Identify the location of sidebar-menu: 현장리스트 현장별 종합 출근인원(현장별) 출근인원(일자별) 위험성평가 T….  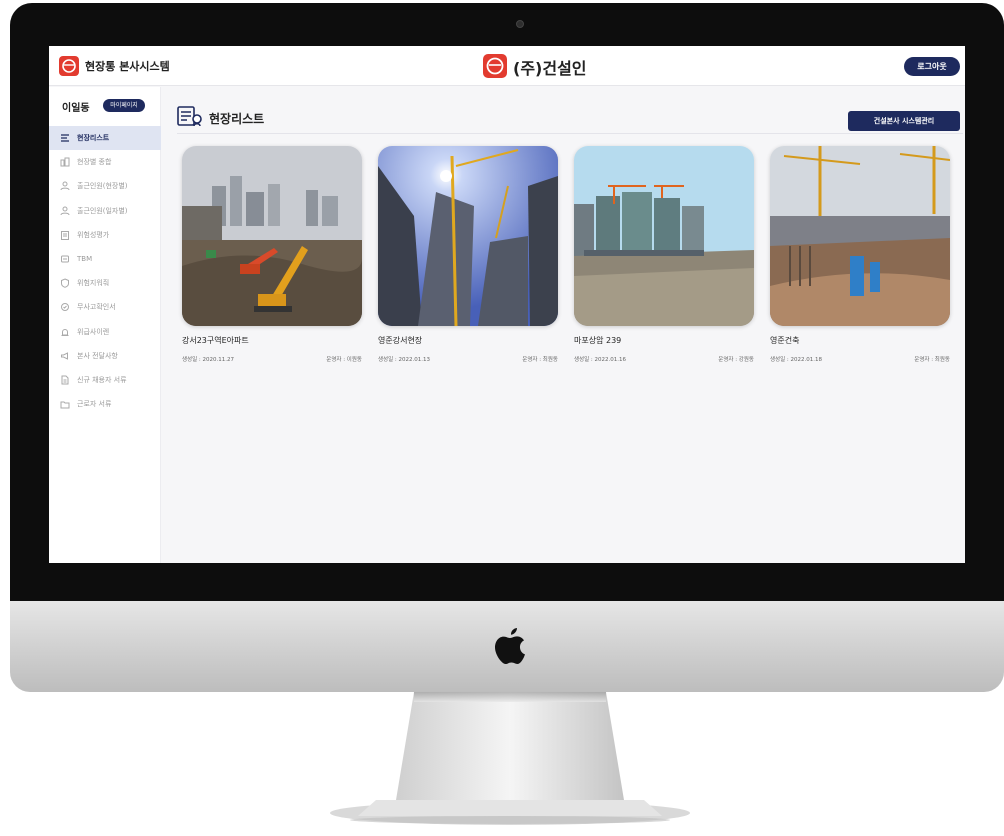
(105, 271).